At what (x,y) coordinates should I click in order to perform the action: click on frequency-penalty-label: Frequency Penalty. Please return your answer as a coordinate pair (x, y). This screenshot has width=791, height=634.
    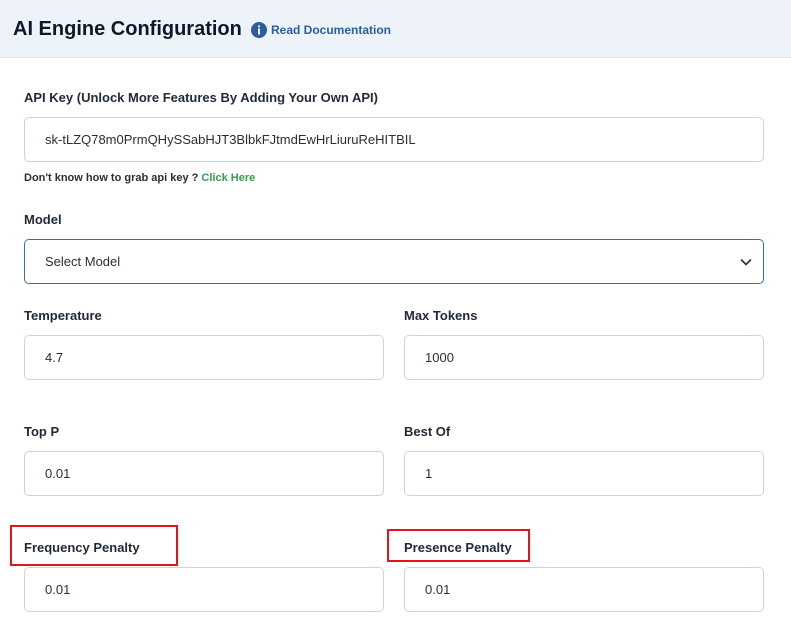
    Looking at the image, I should click on (82, 547).